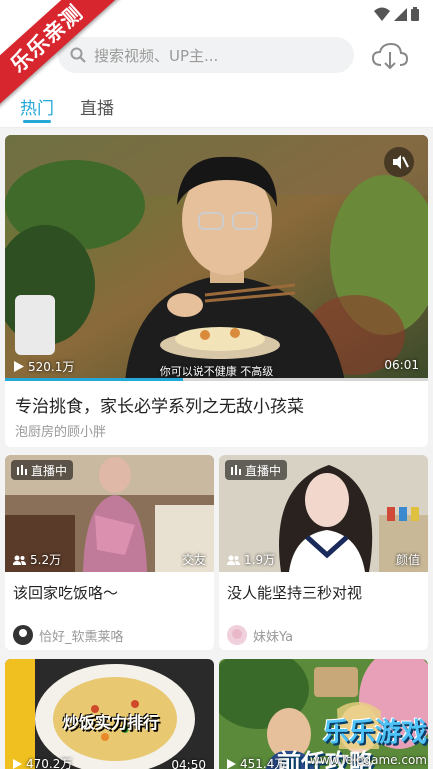 Image resolution: width=433 pixels, height=769 pixels. Describe the element at coordinates (109, 513) in the screenshot. I see `live-card-thumbnail: 直播中 5.2万 交友` at that location.